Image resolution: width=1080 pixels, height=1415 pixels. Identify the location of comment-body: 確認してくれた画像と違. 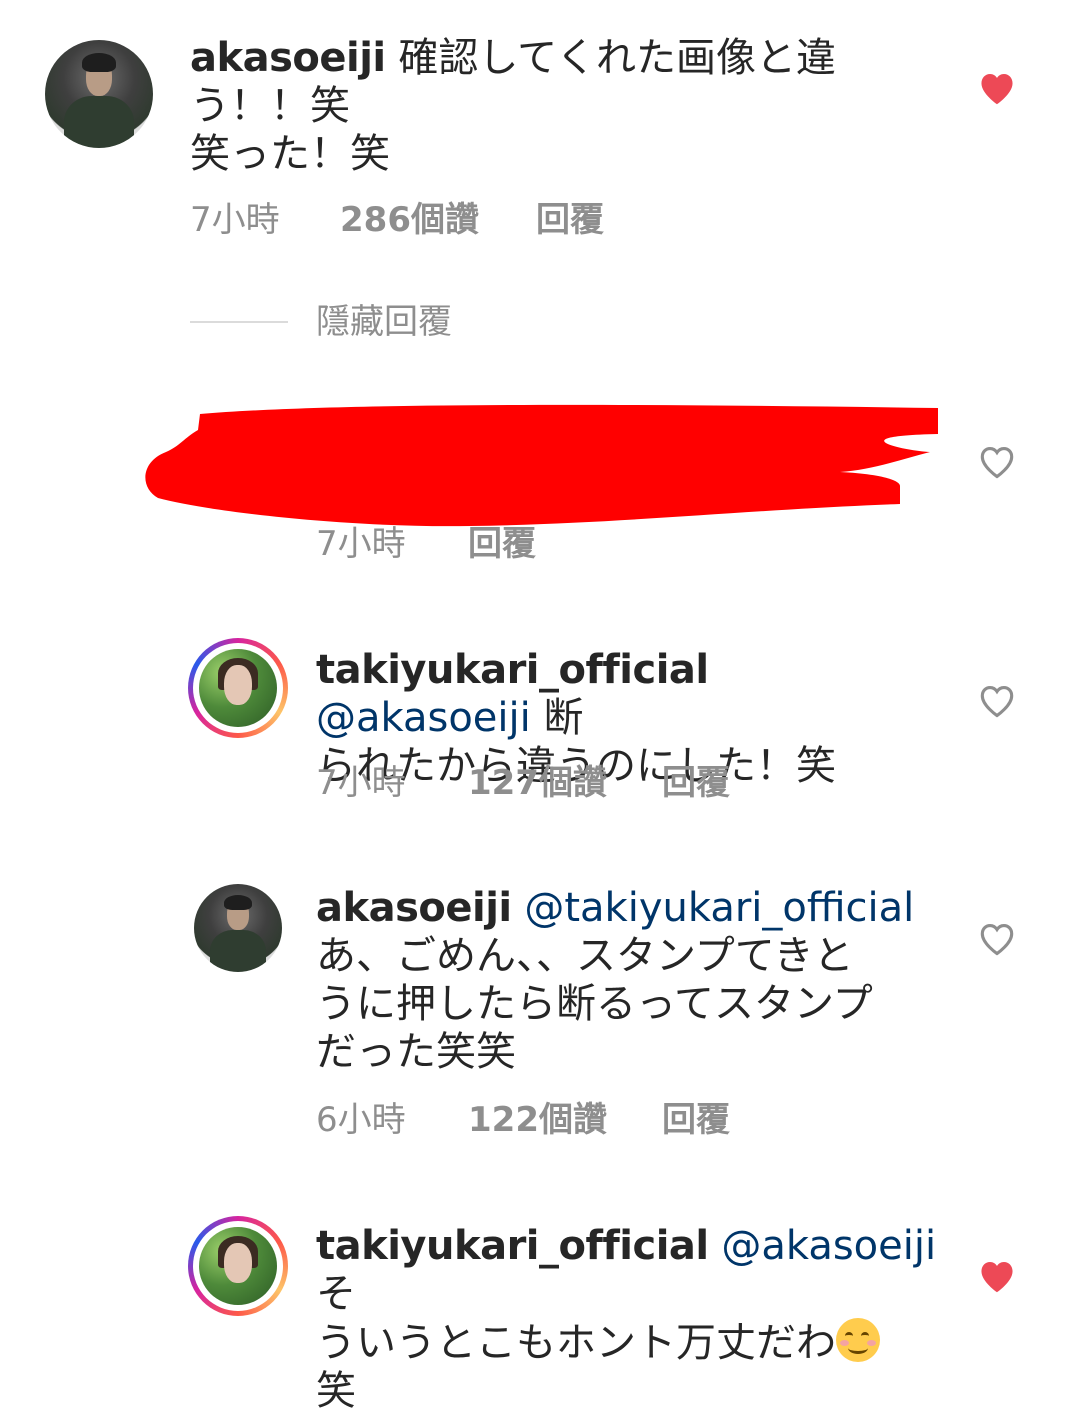
(617, 58).